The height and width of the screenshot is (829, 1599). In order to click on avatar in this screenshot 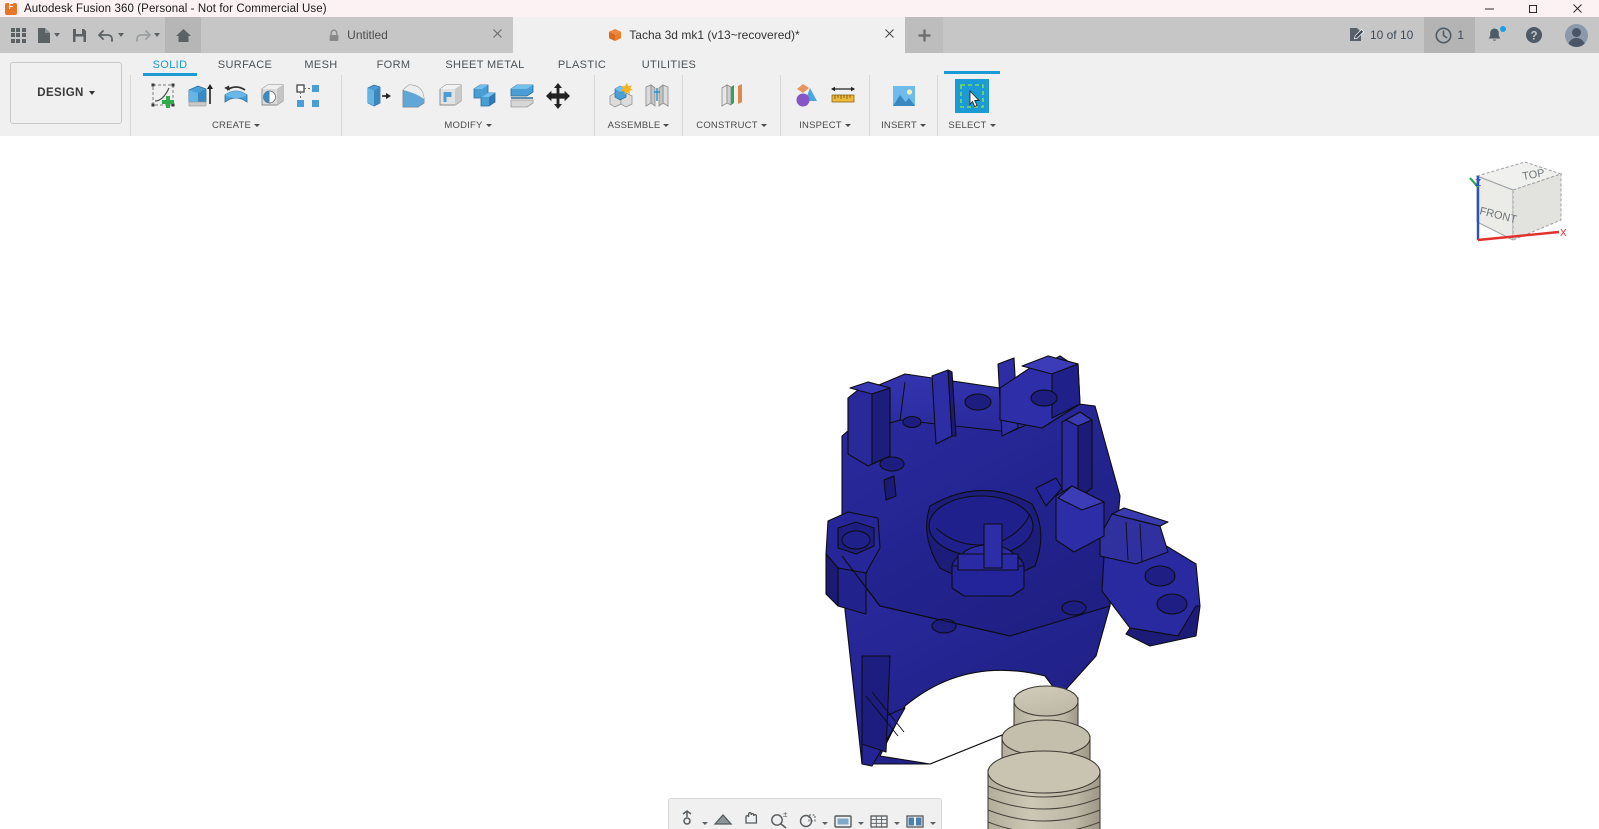, I will do `click(1576, 35)`.